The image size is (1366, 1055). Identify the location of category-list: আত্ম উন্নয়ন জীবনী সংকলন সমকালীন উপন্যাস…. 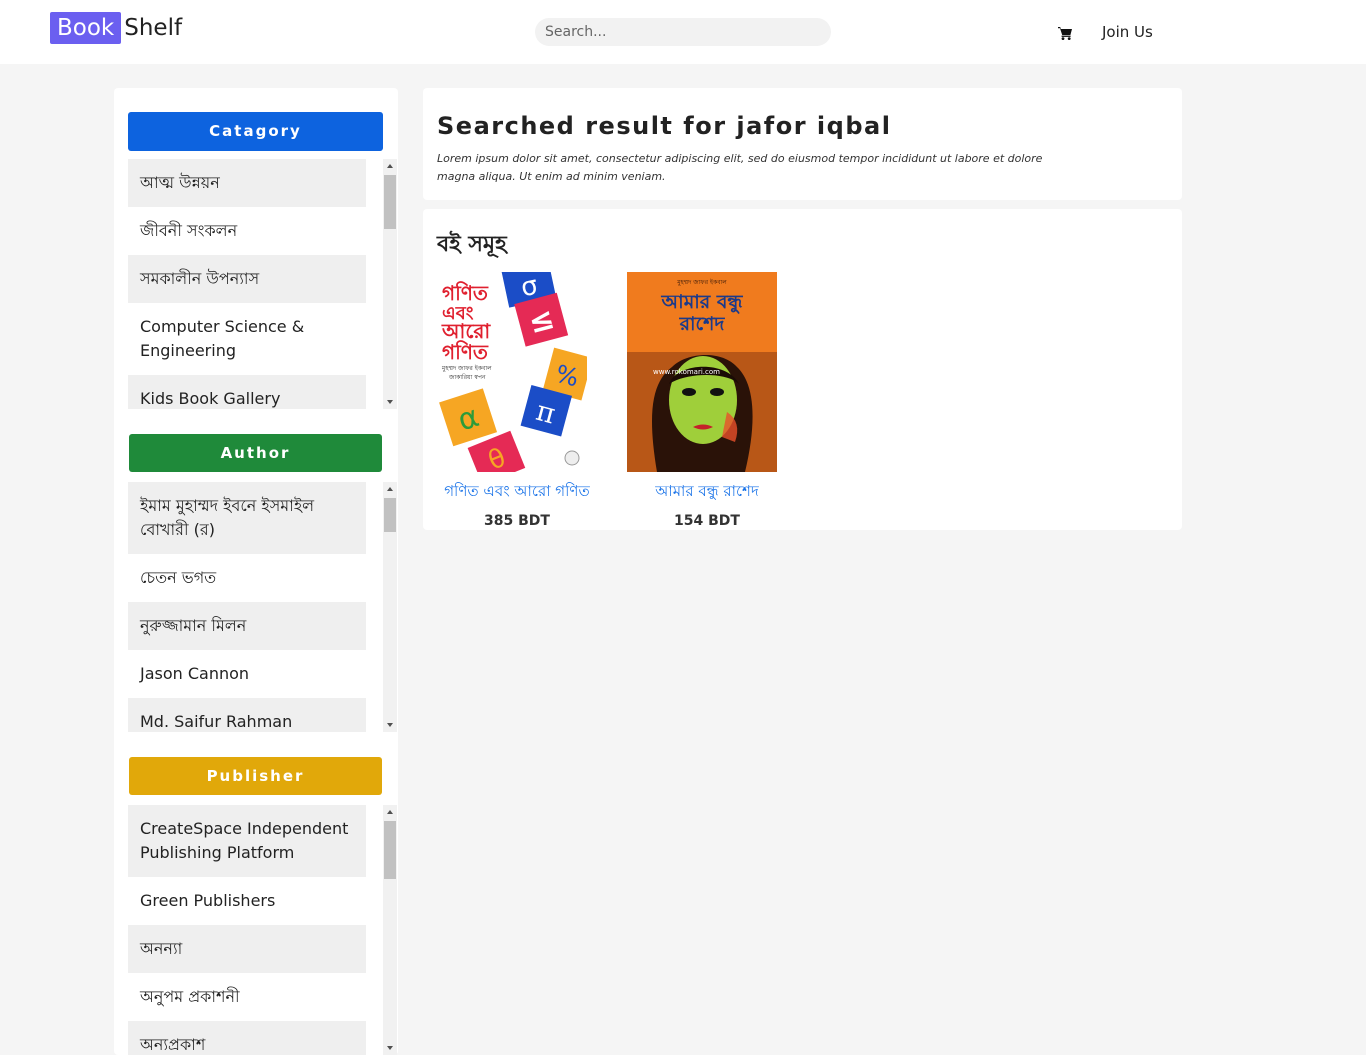
(262, 284).